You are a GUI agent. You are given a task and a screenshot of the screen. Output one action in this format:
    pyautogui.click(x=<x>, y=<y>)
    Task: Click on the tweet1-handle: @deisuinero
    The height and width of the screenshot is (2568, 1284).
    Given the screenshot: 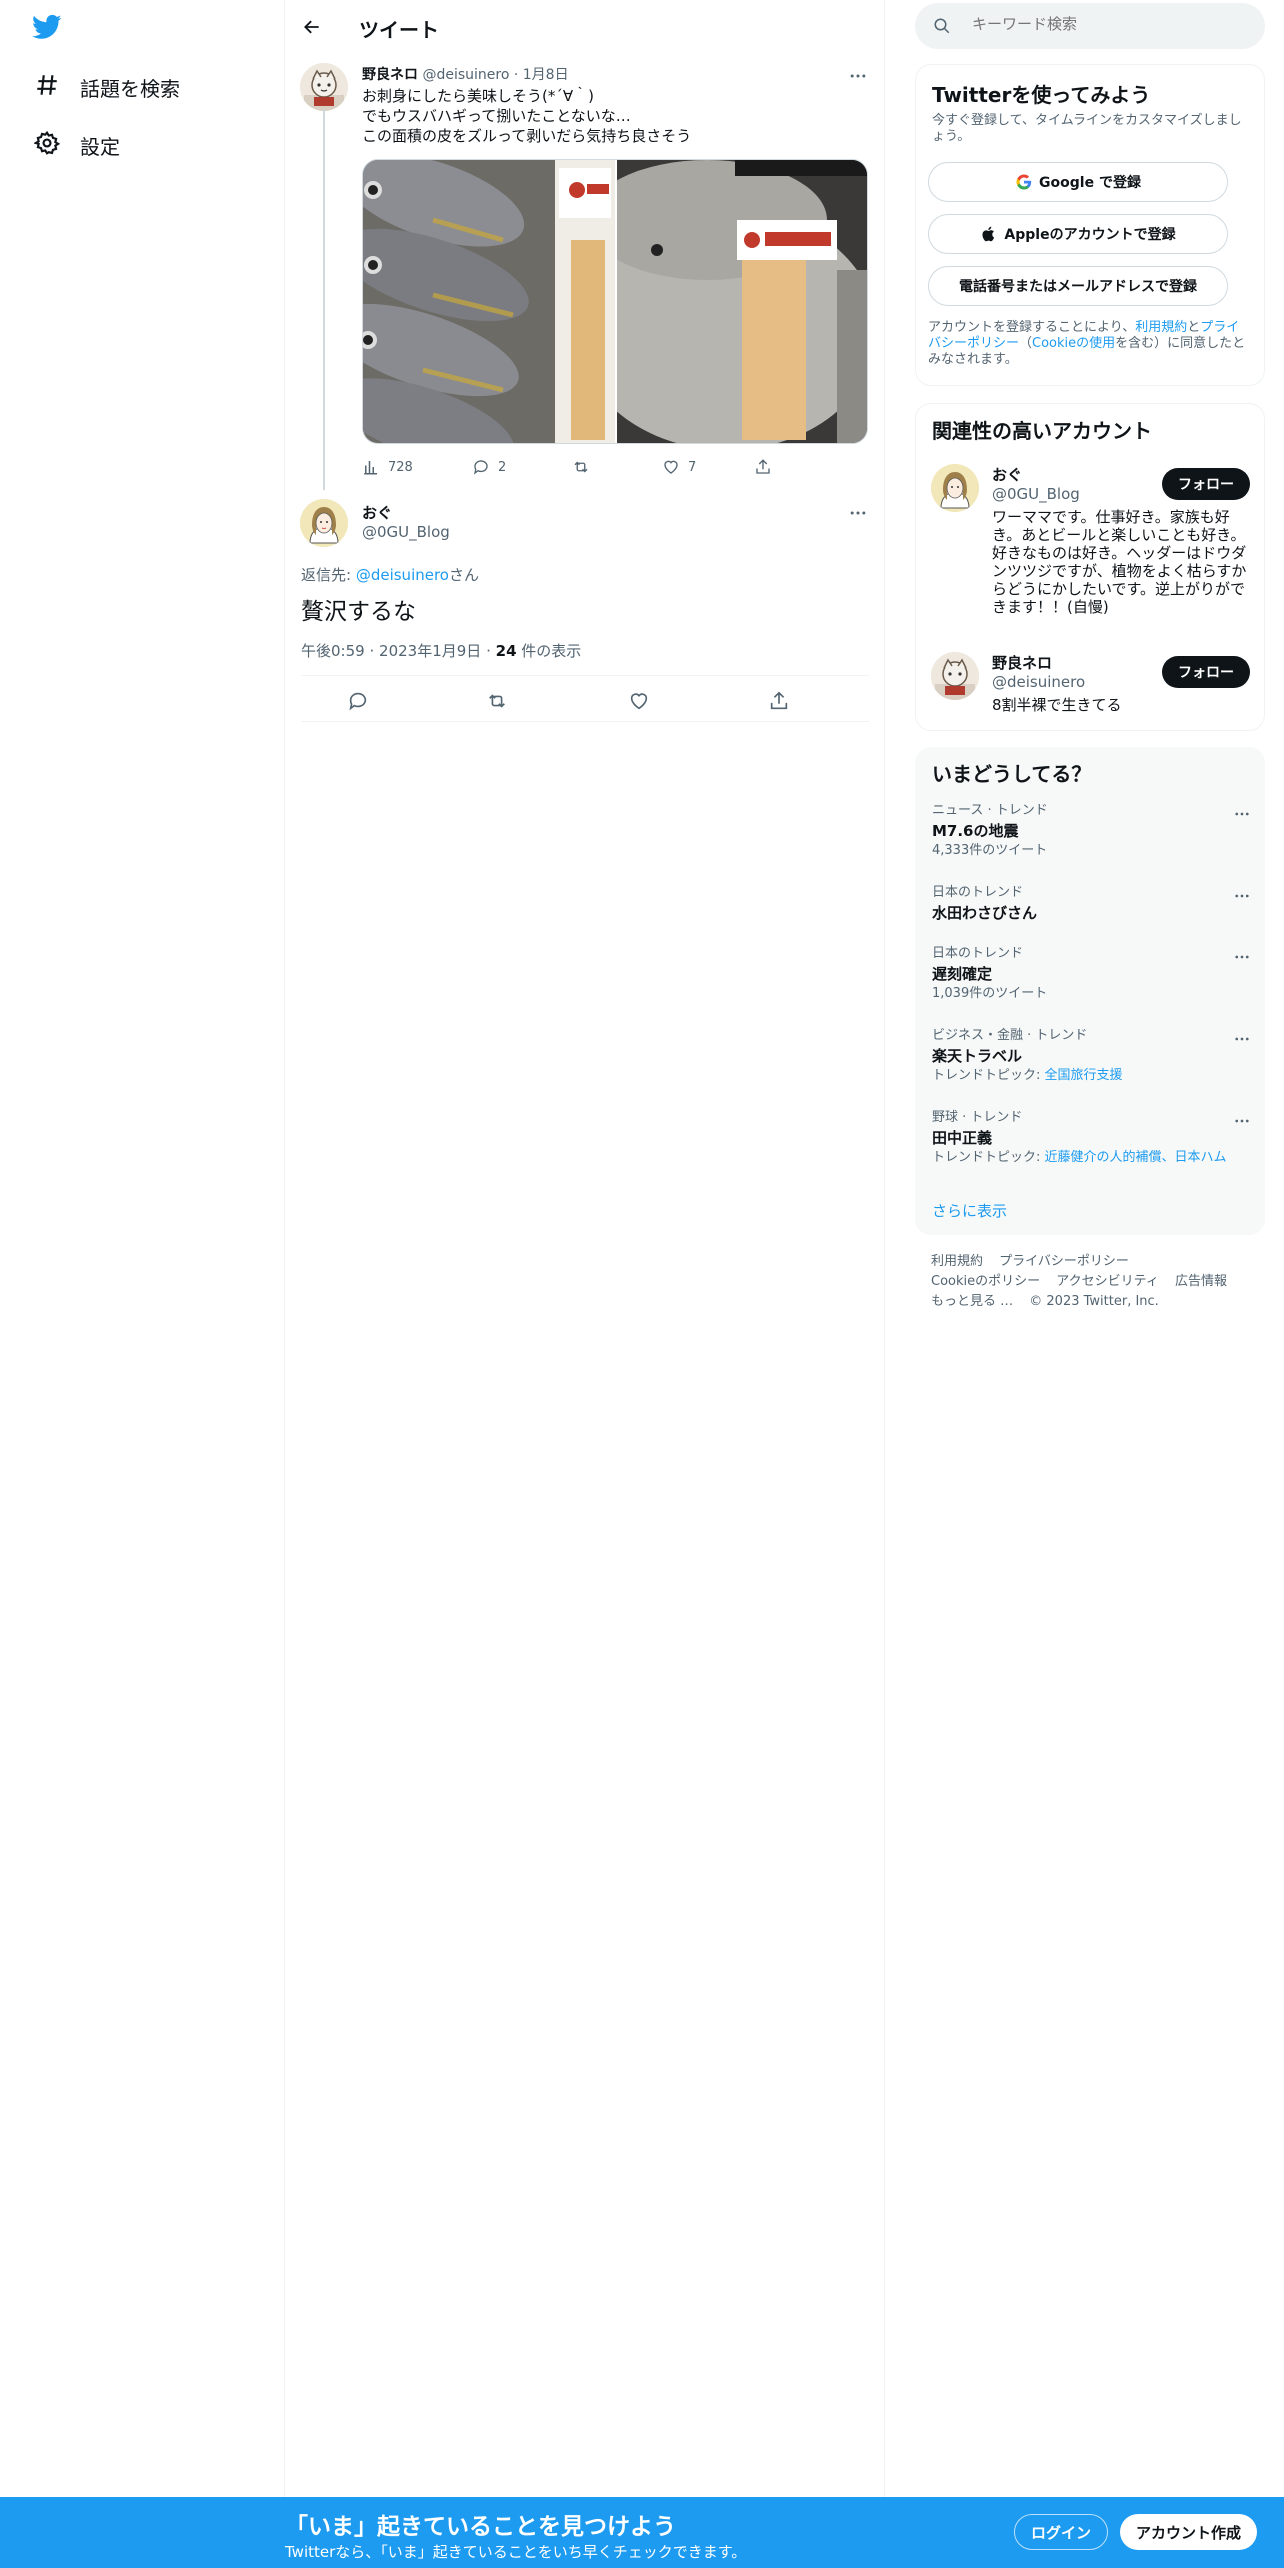 What is the action you would take?
    pyautogui.click(x=465, y=75)
    